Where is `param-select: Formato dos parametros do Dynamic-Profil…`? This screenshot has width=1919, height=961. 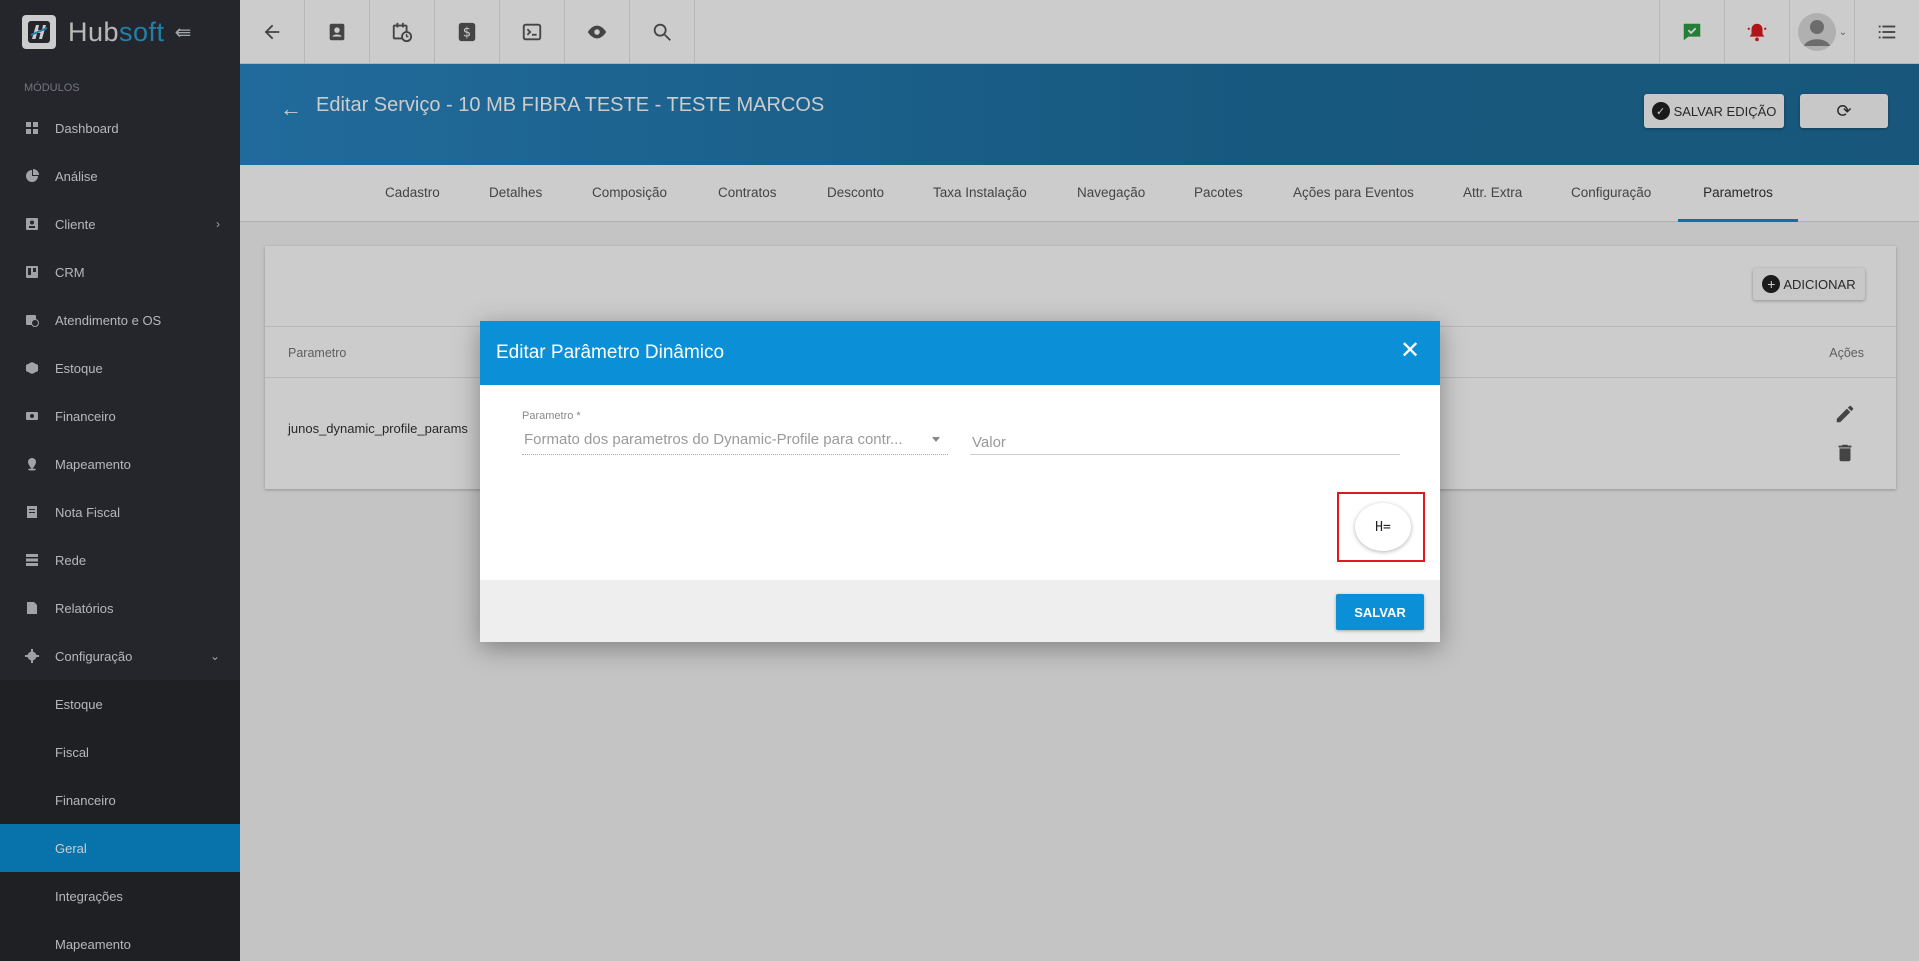
param-select: Formato dos parametros do Dynamic-Profil… is located at coordinates (735, 441).